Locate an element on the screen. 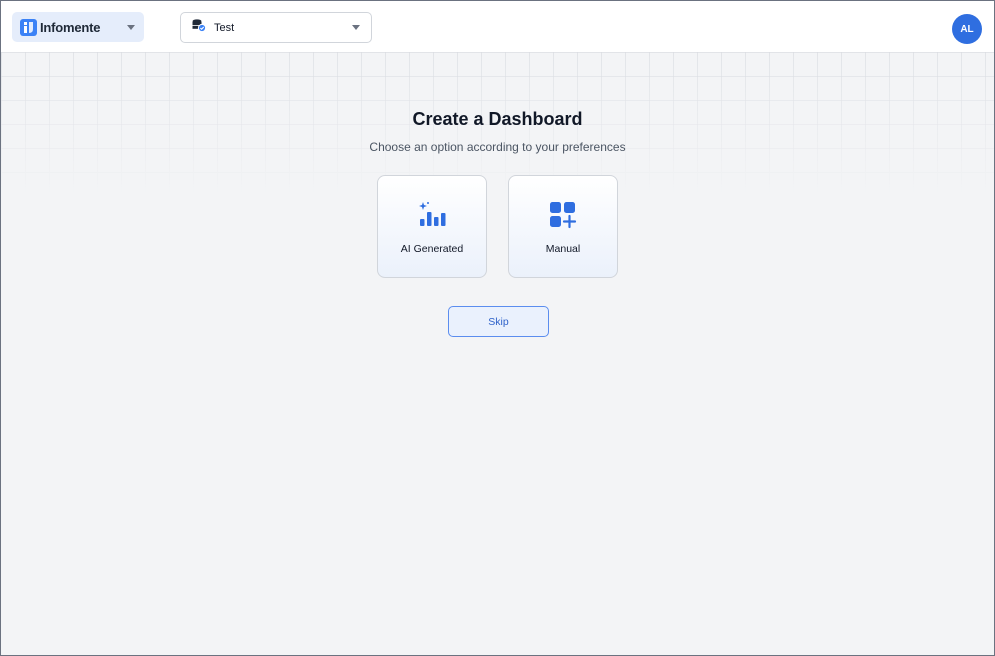 The image size is (995, 656). datasource-label: Test is located at coordinates (224, 27).